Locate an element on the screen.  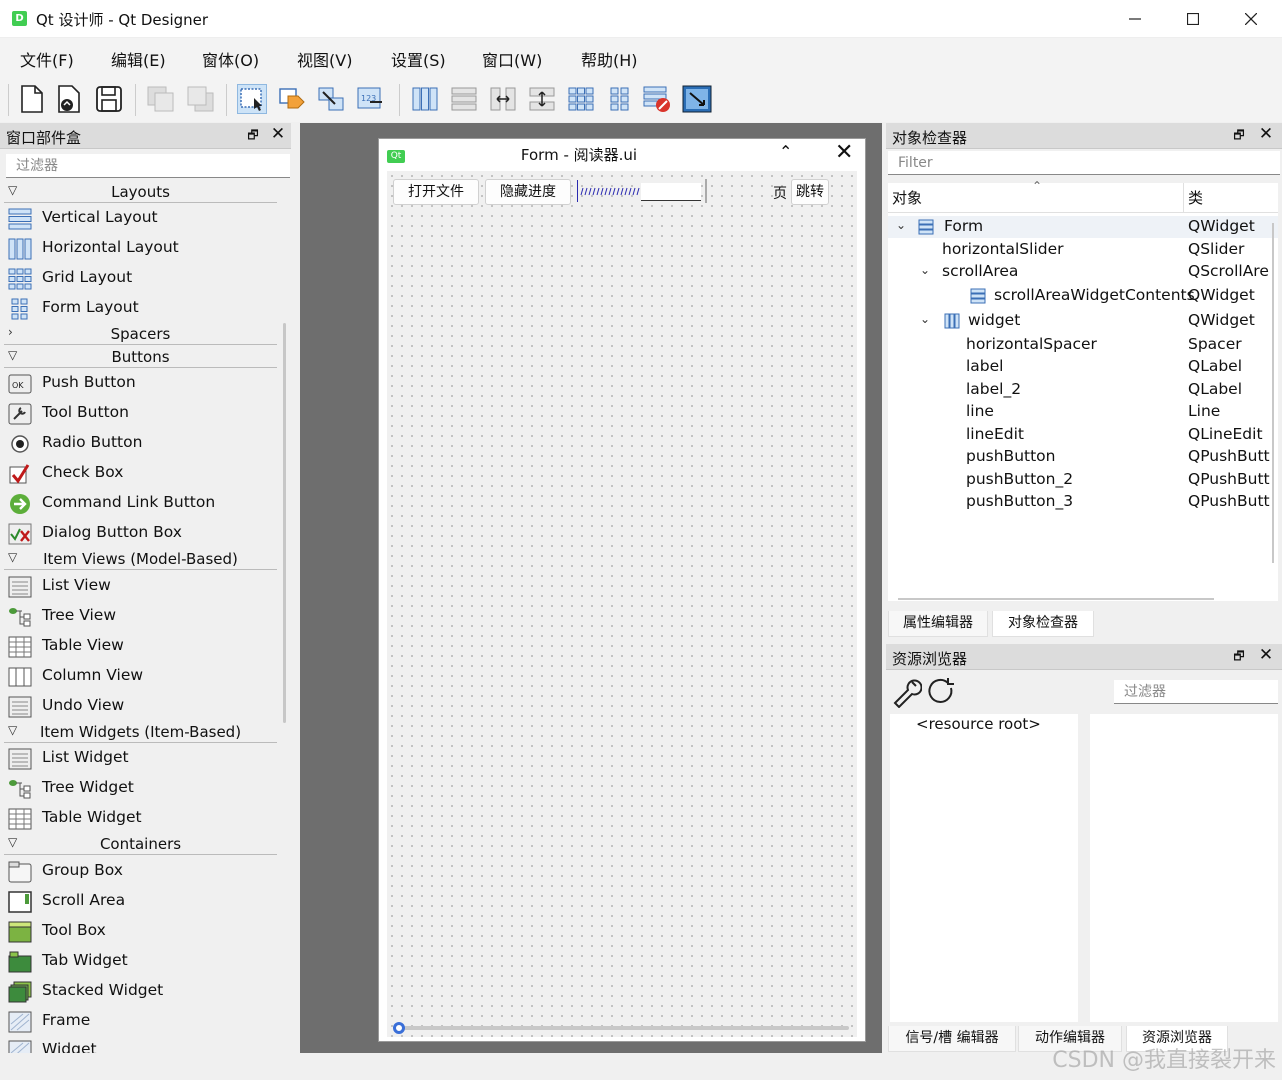
open-file-button: 打开文件 is located at coordinates (436, 192).